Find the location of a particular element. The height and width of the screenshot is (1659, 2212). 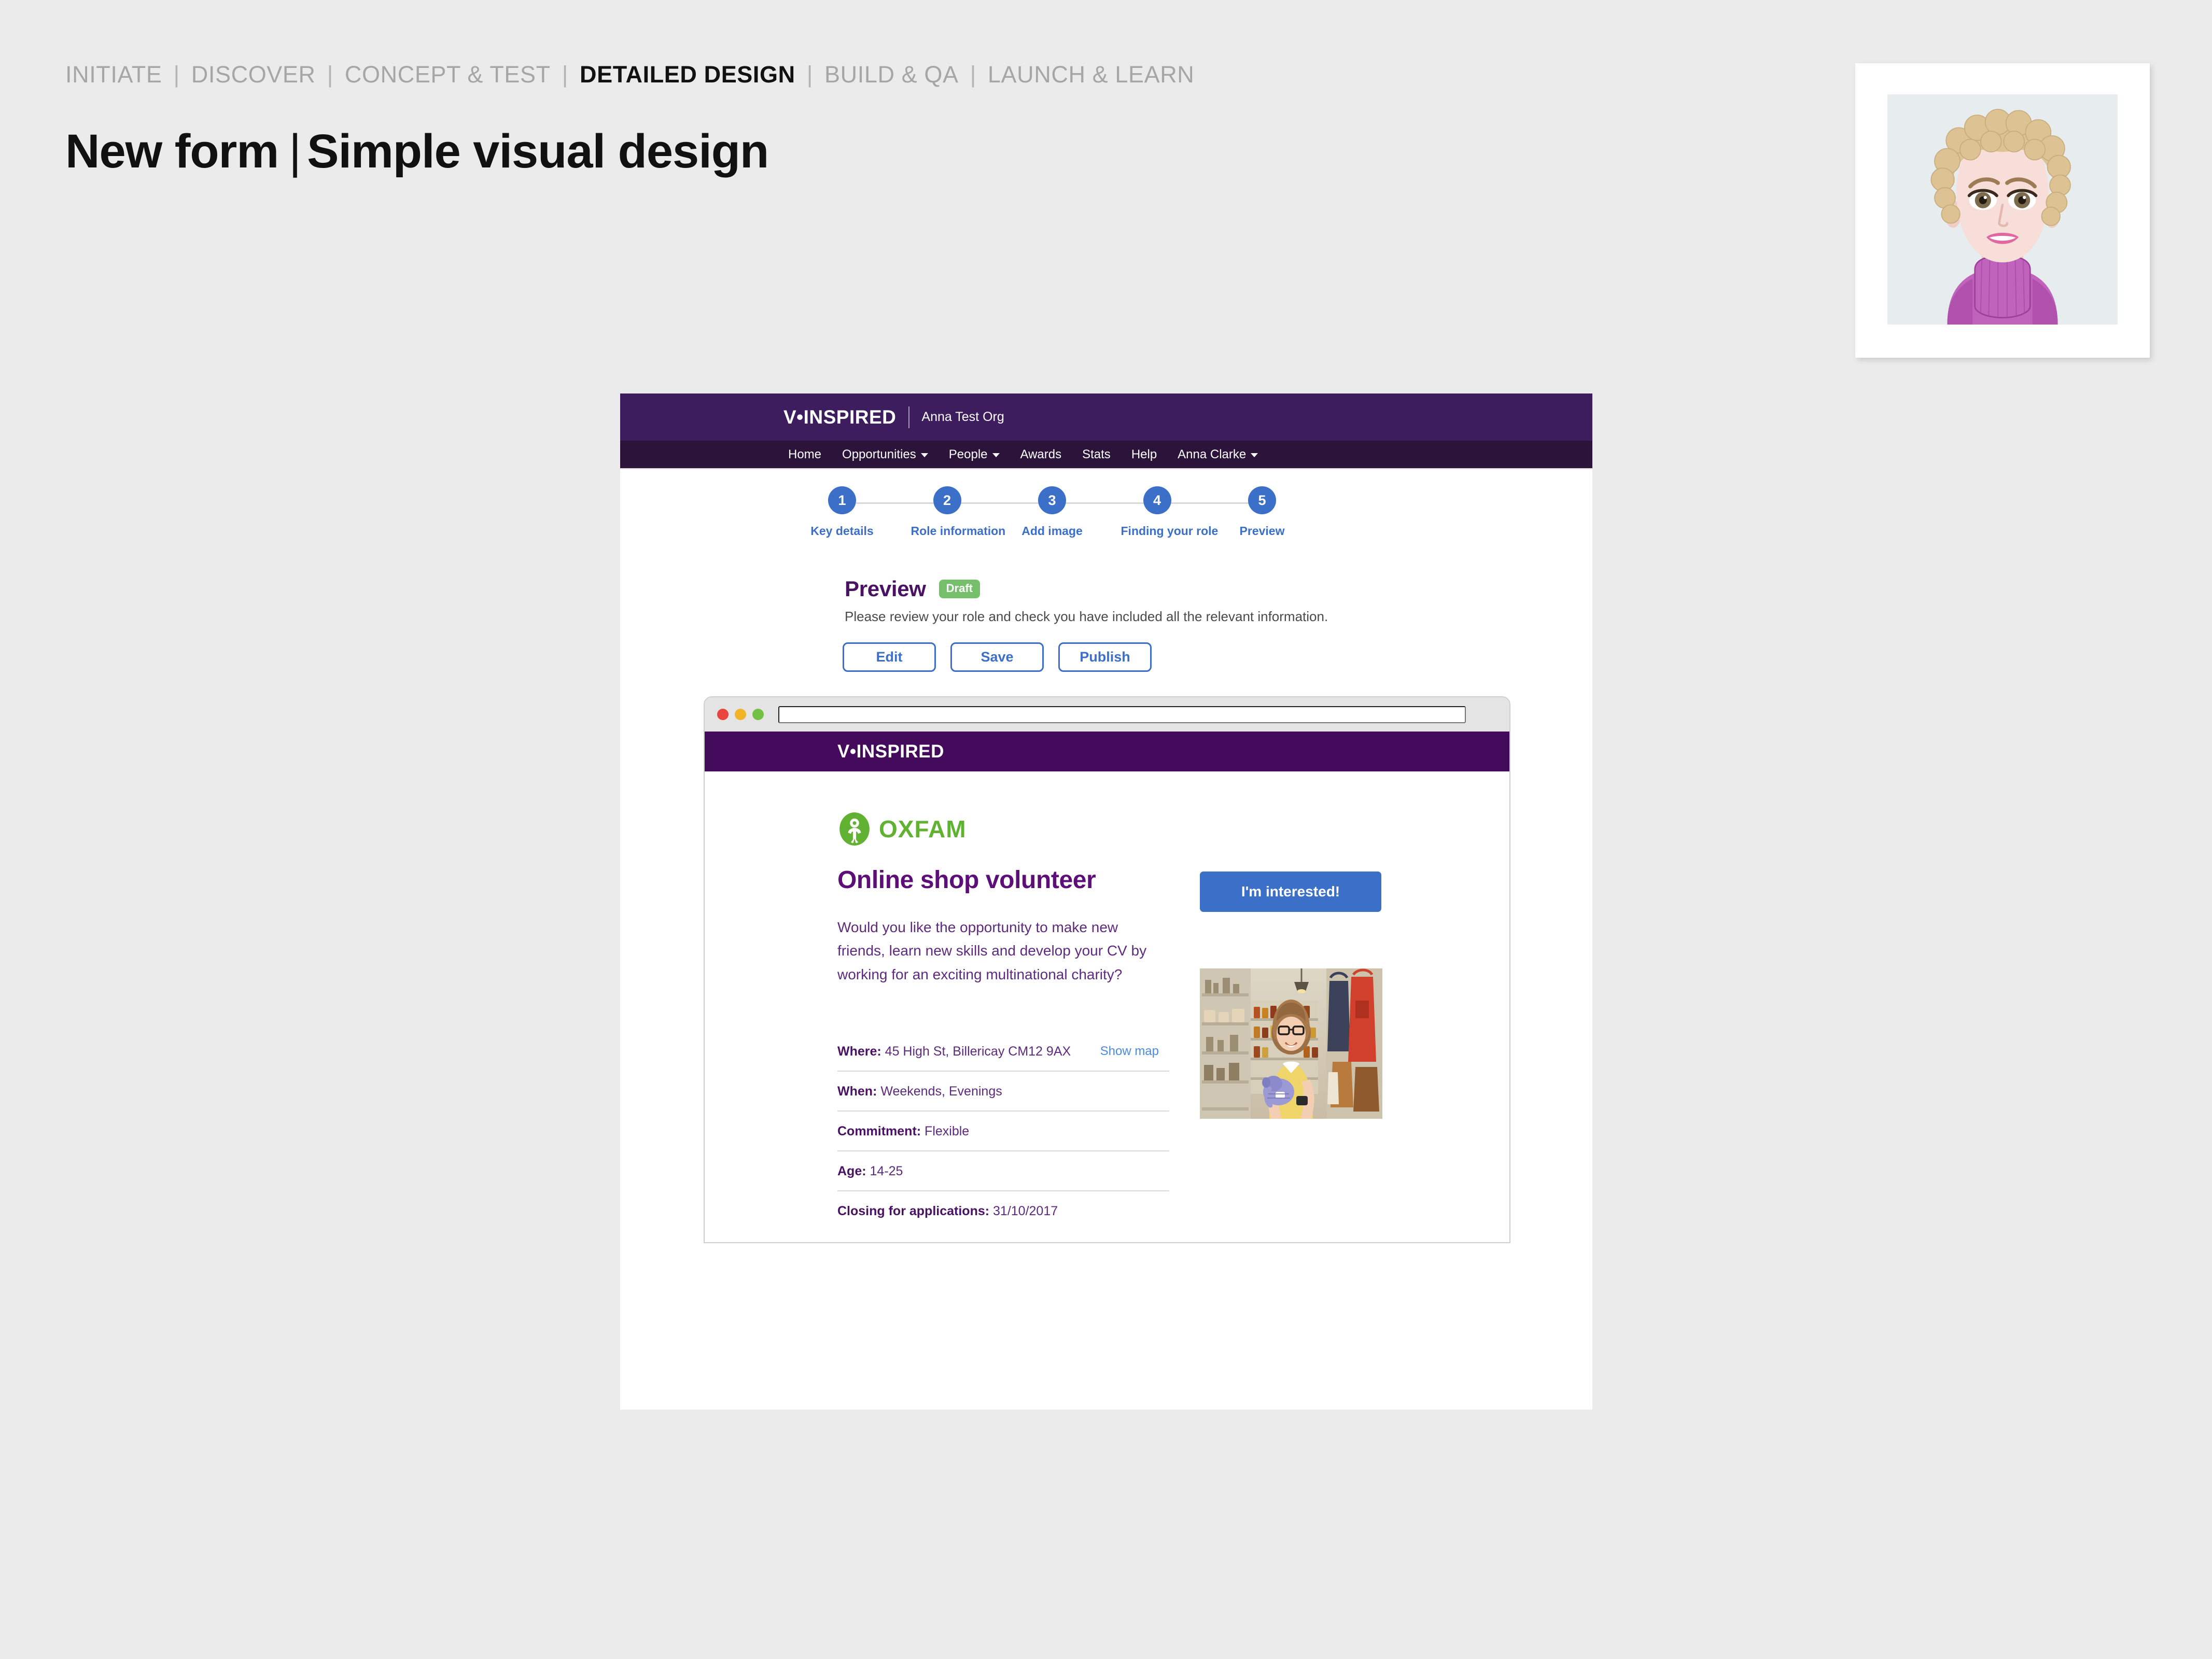

nav-item-help: Help is located at coordinates (1144, 454).